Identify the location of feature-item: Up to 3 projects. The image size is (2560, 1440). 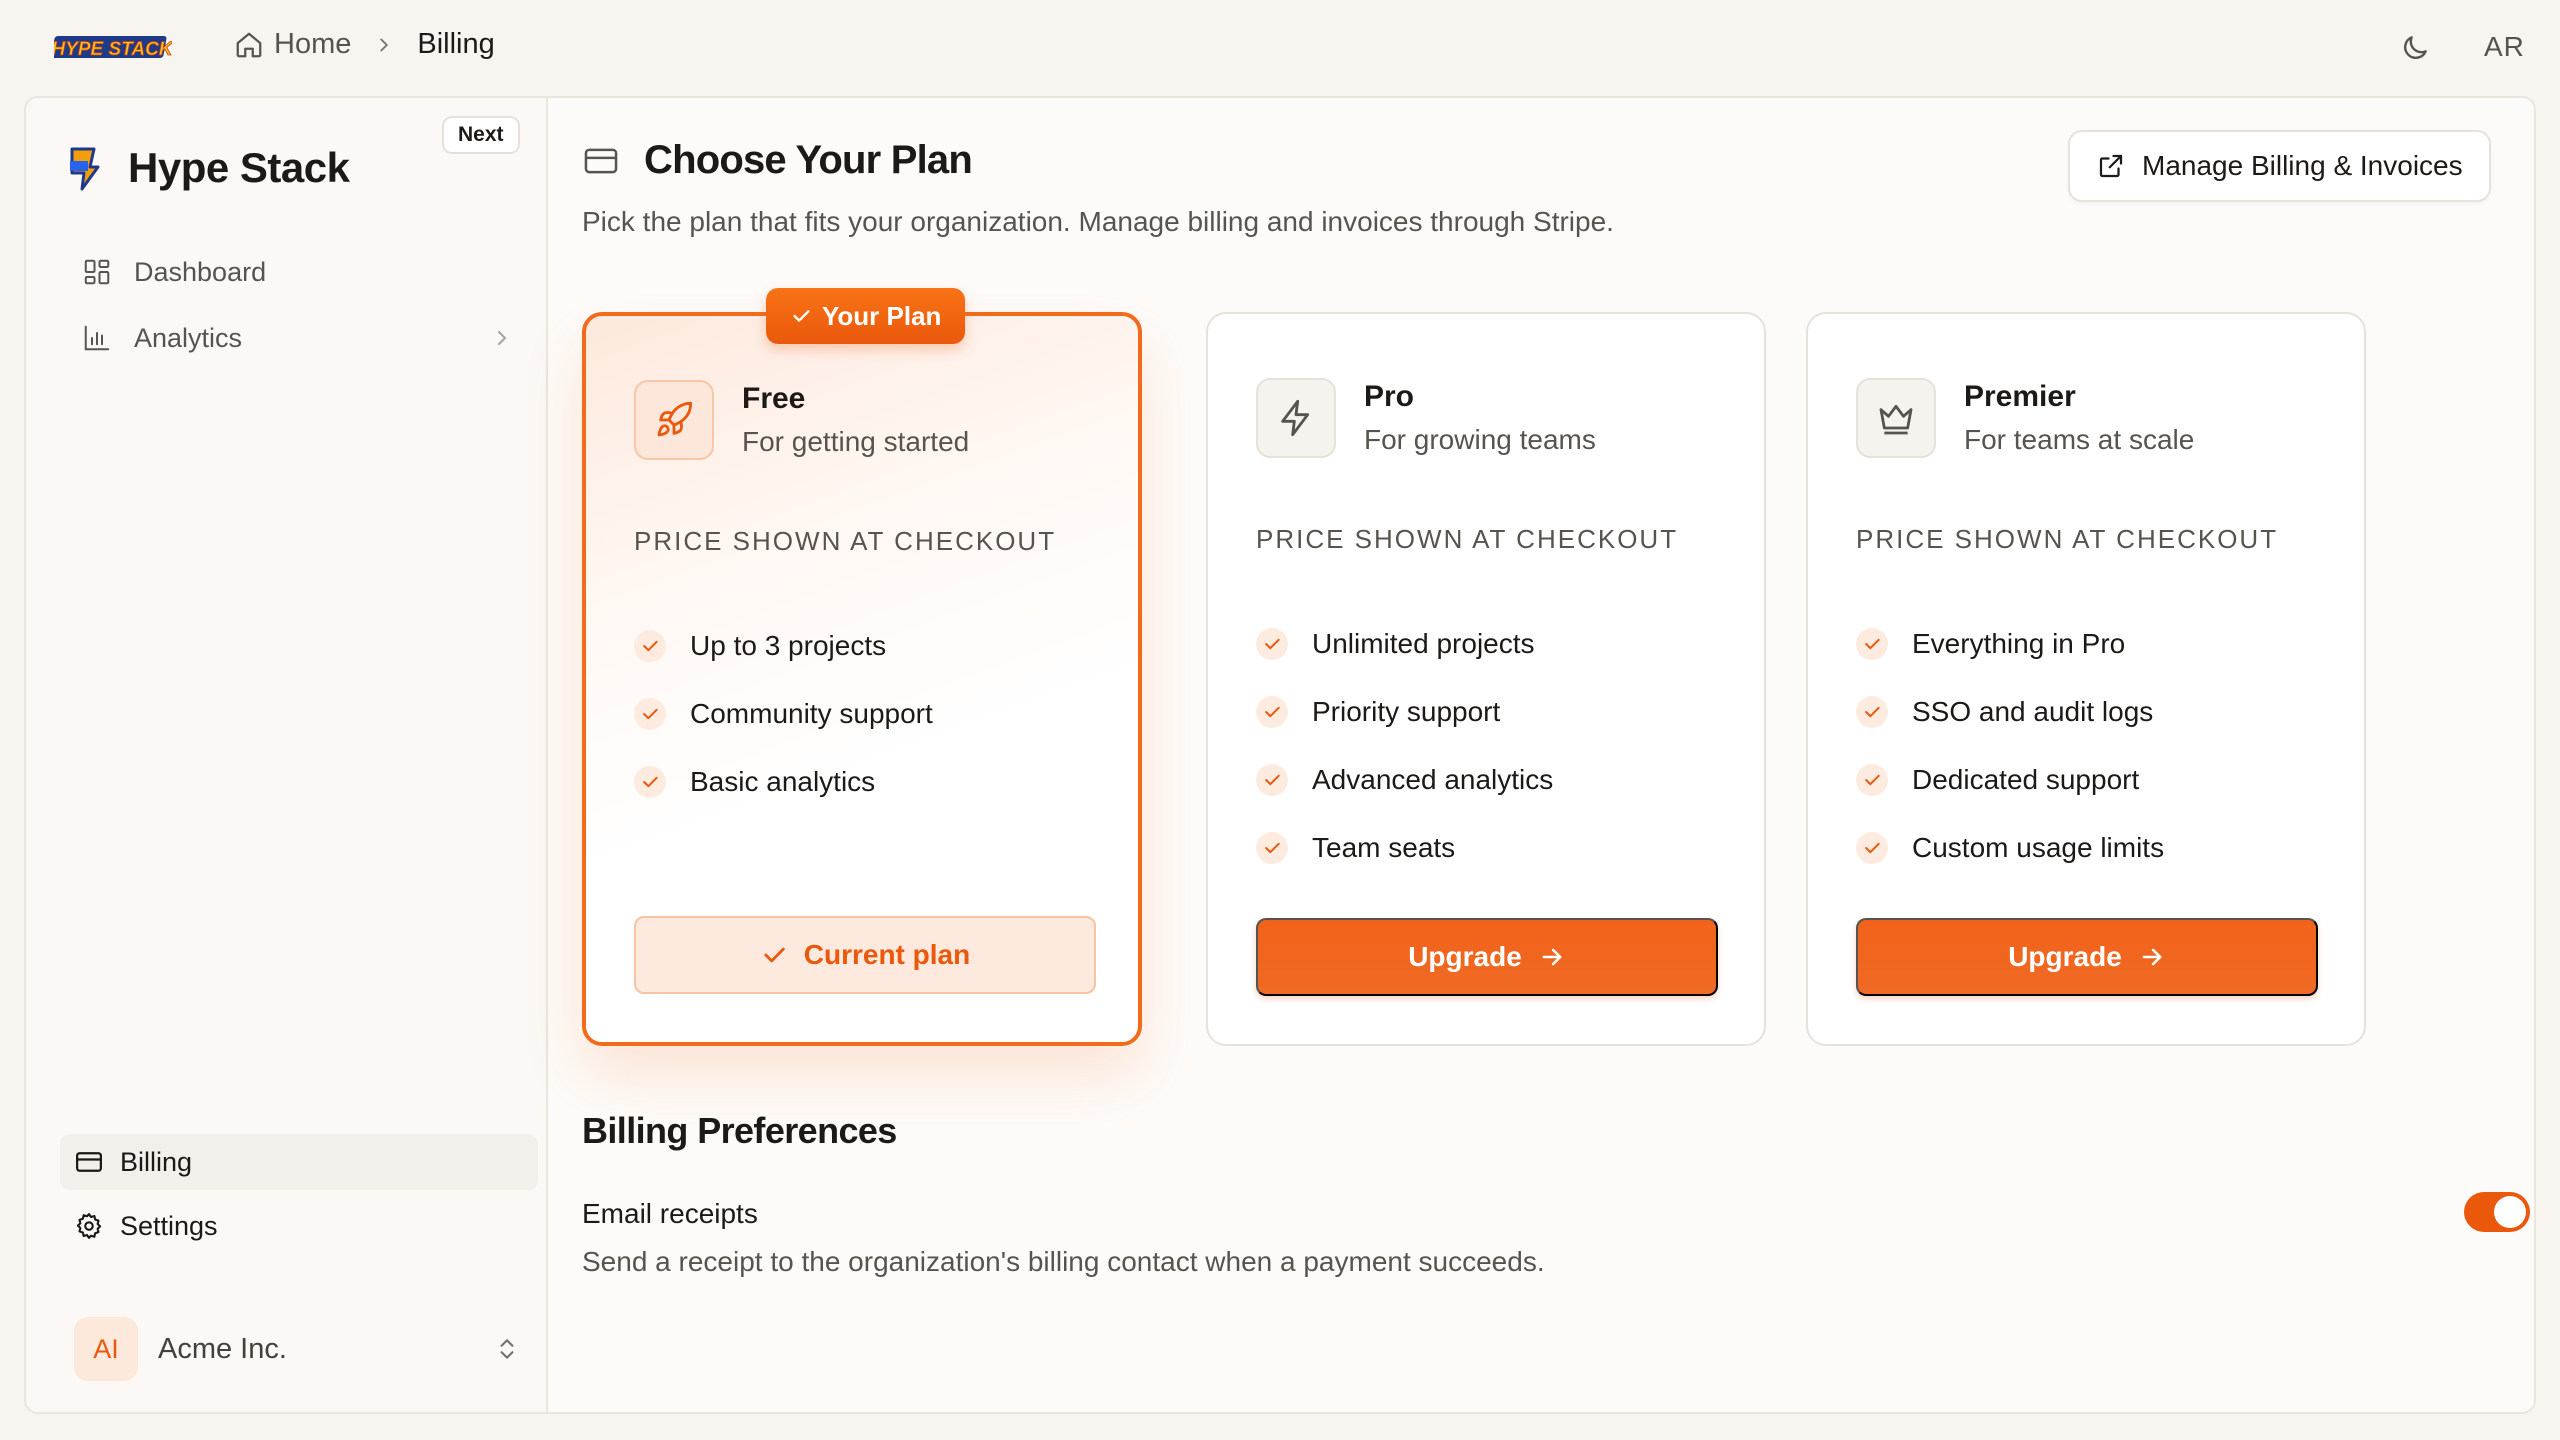
(783, 646).